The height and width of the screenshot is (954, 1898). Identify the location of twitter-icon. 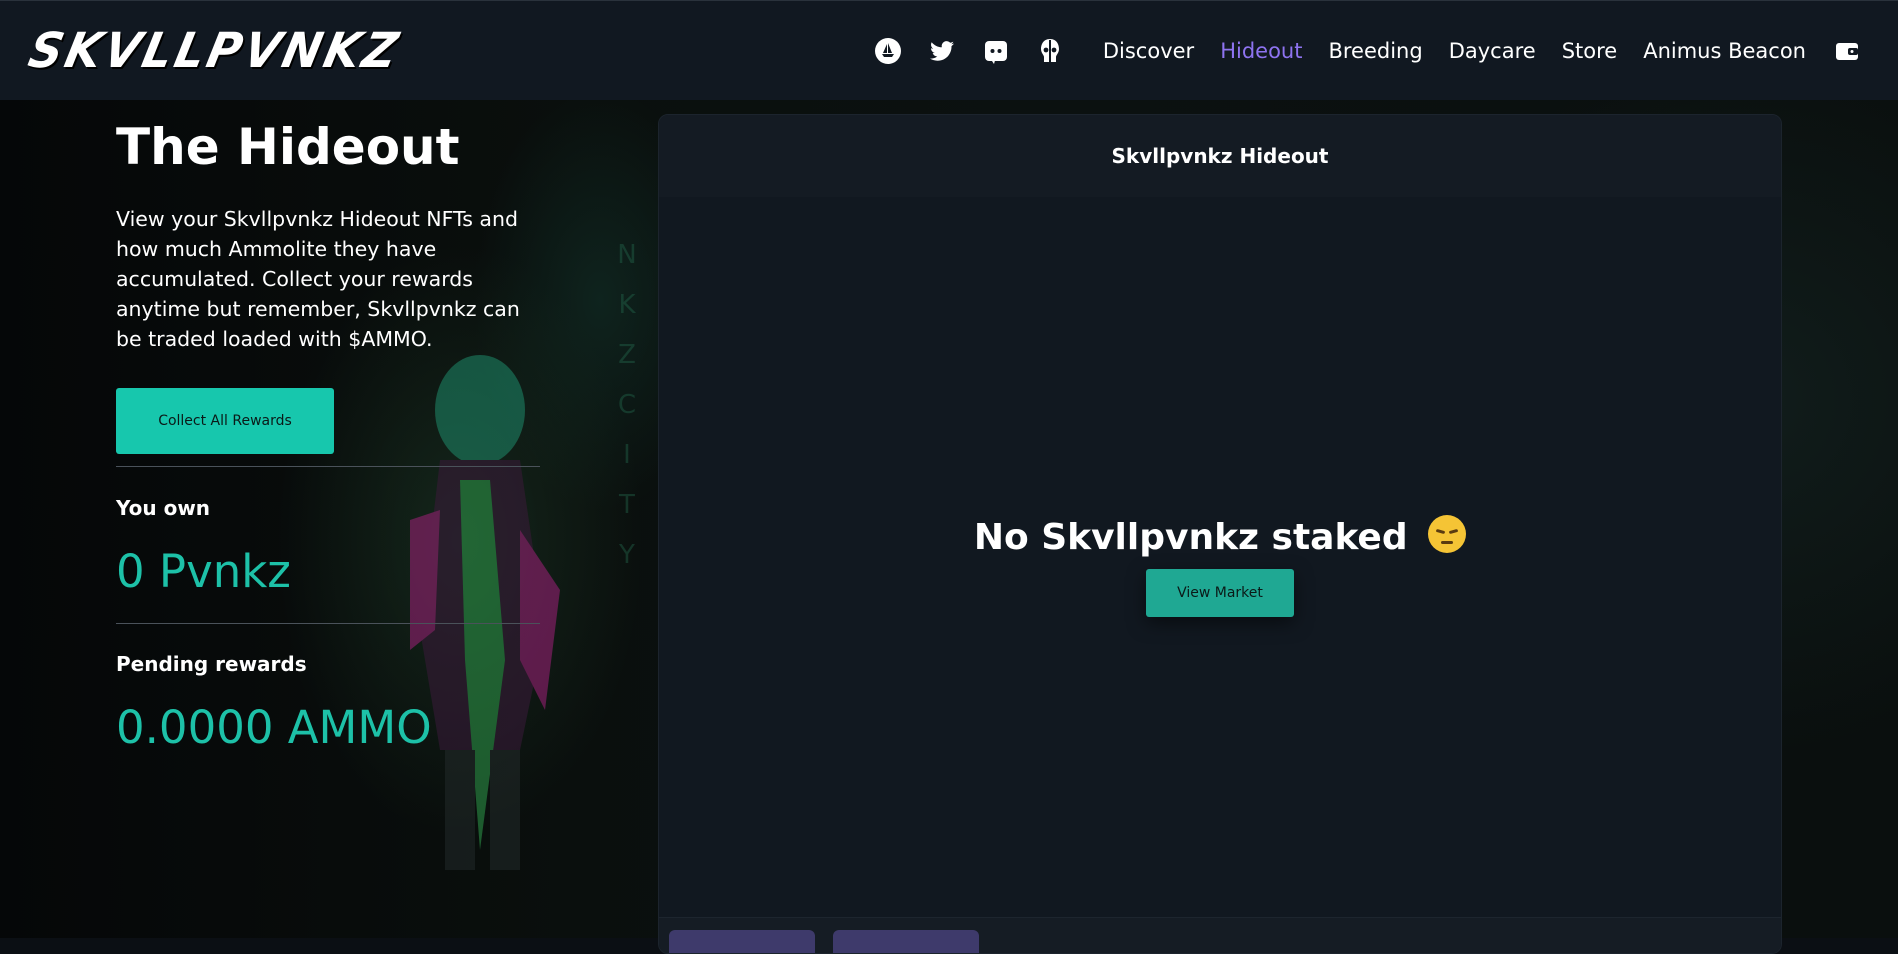
(942, 51).